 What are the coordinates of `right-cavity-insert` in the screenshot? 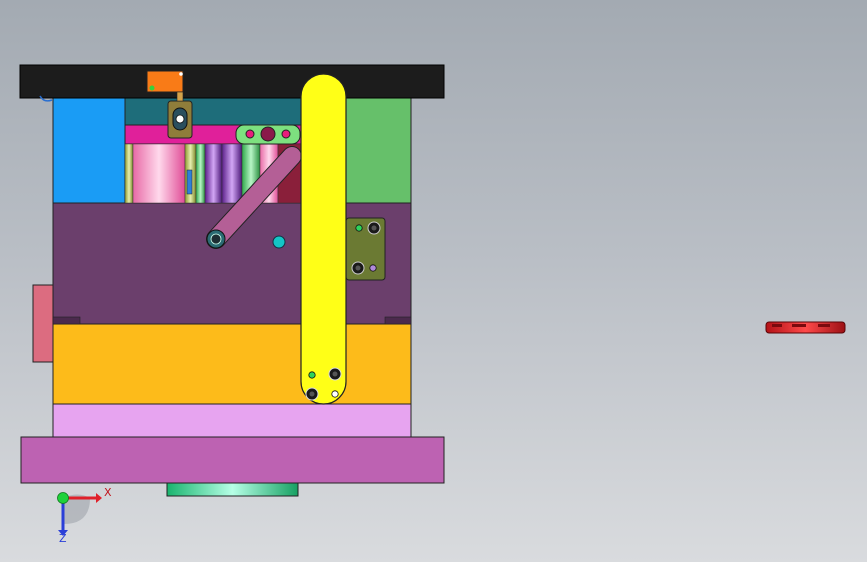 It's located at (378, 150).